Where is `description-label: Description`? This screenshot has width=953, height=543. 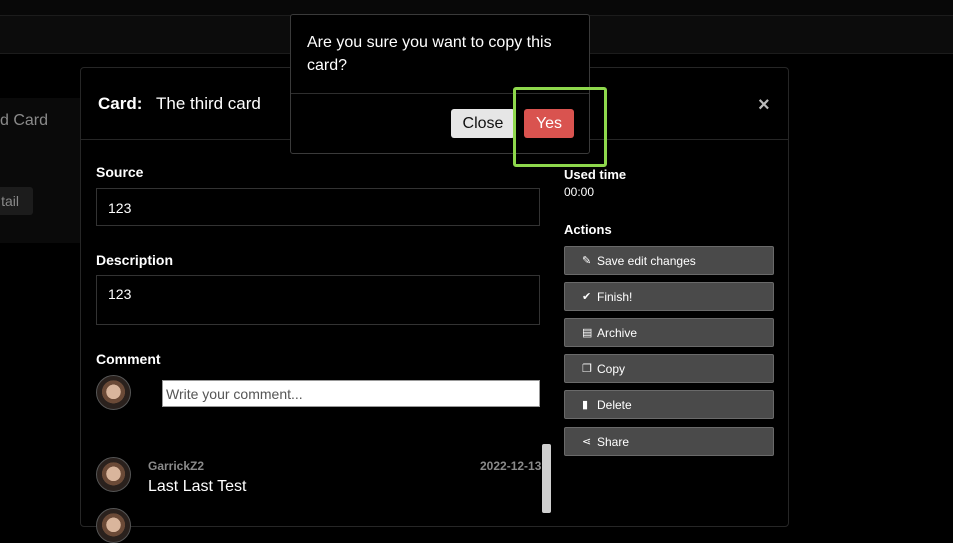
description-label: Description is located at coordinates (135, 260).